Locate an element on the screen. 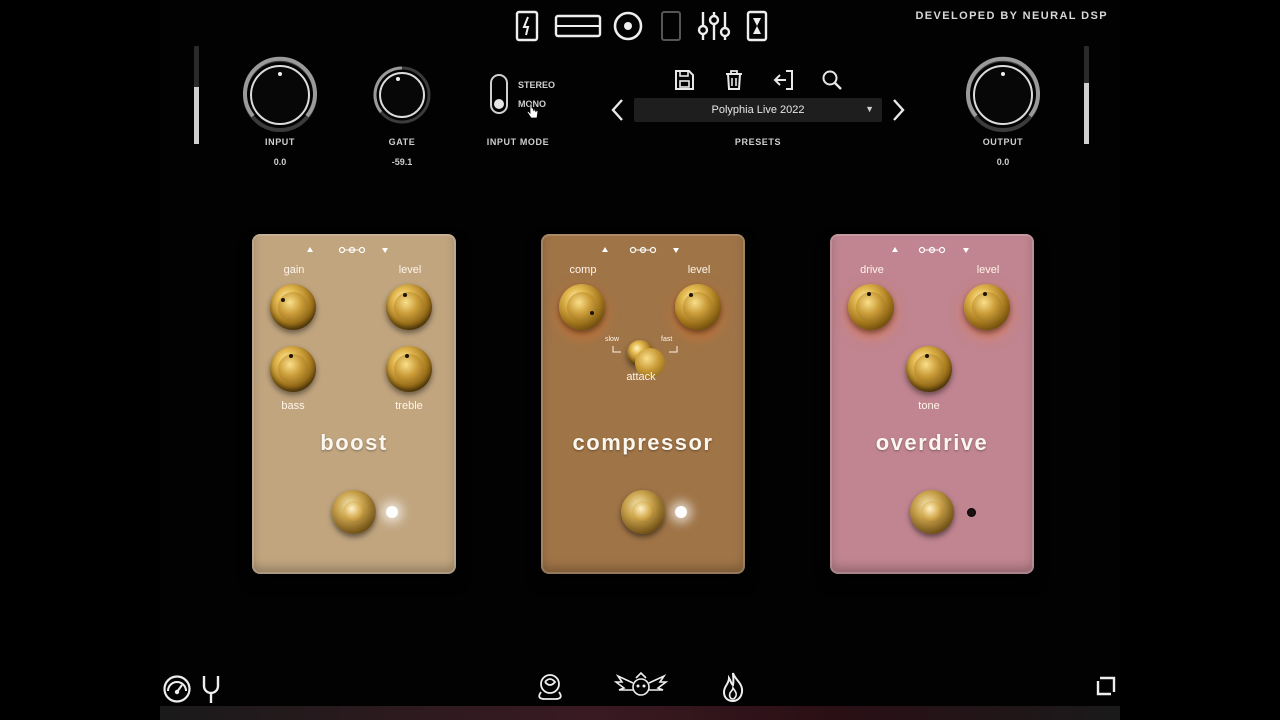 The height and width of the screenshot is (720, 1280). toggle-thumb is located at coordinates (499, 104).